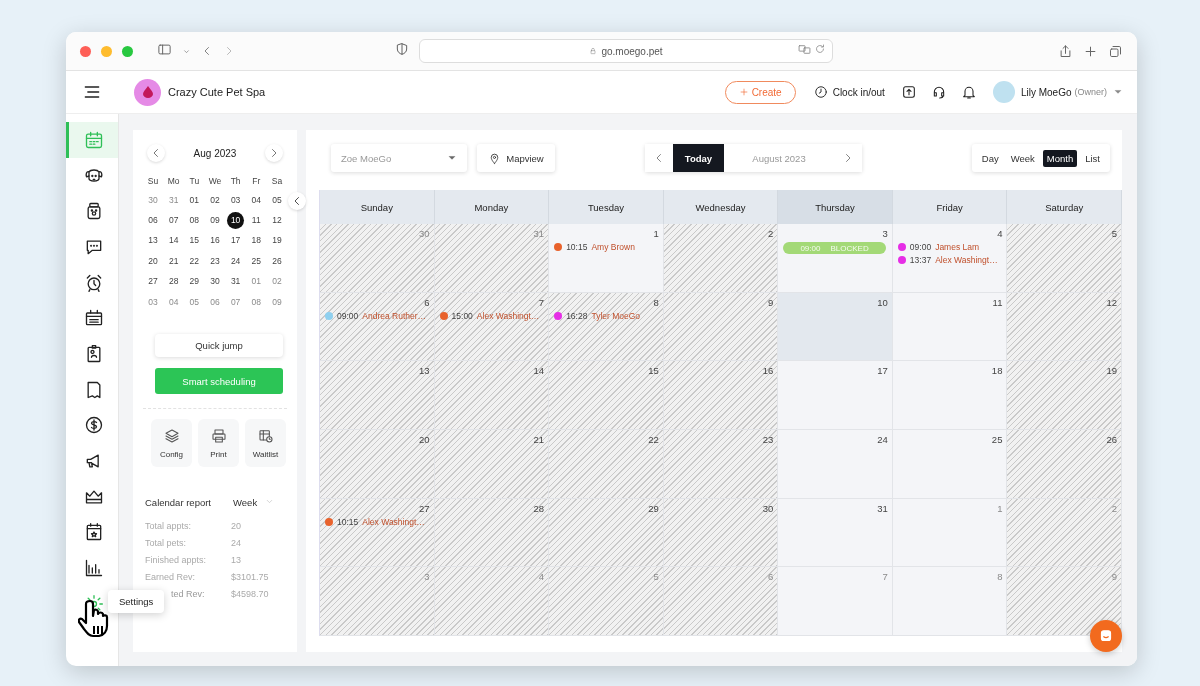 The height and width of the screenshot is (686, 1200). What do you see at coordinates (606, 464) in the screenshot?
I see `calendar-day-cell: 22` at bounding box center [606, 464].